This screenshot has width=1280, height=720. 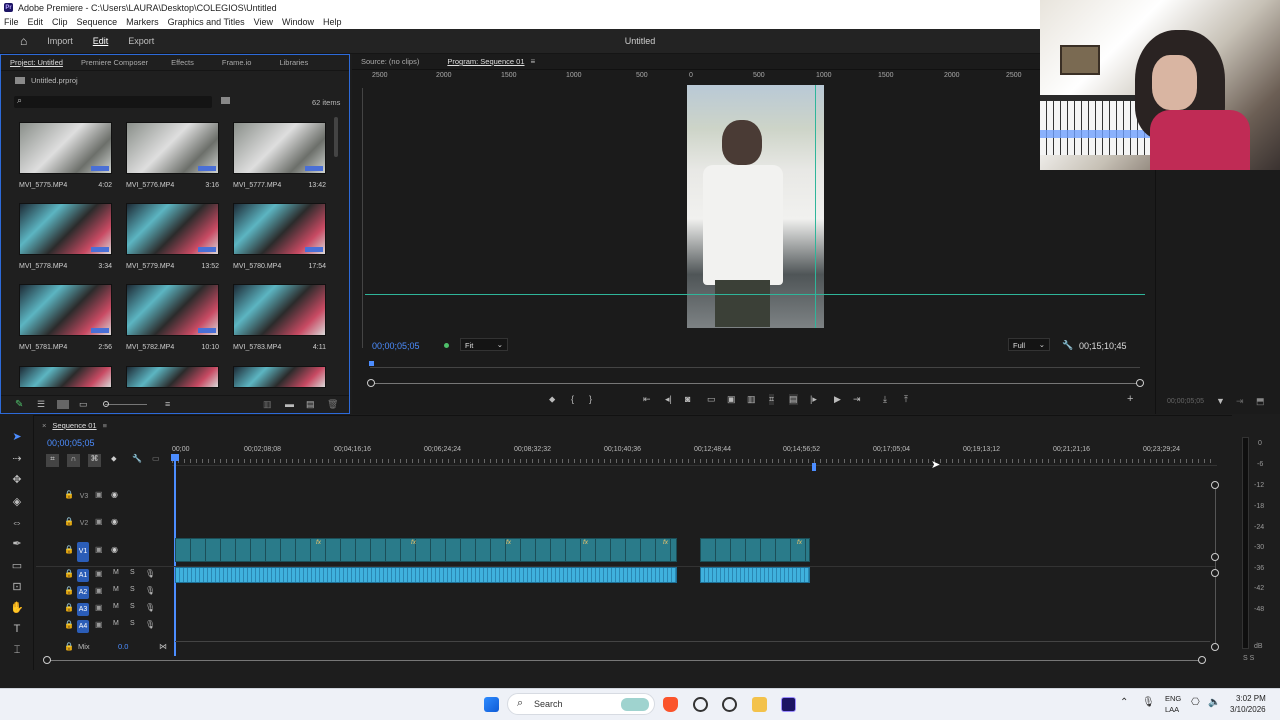 I want to click on insert-icon: ⤓, so click(x=885, y=399).